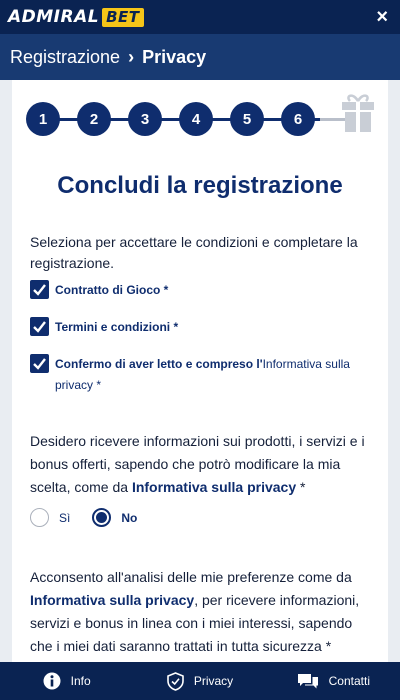 Image resolution: width=400 pixels, height=700 pixels. What do you see at coordinates (200, 185) in the screenshot?
I see `page-title: Concludi la registrazione` at bounding box center [200, 185].